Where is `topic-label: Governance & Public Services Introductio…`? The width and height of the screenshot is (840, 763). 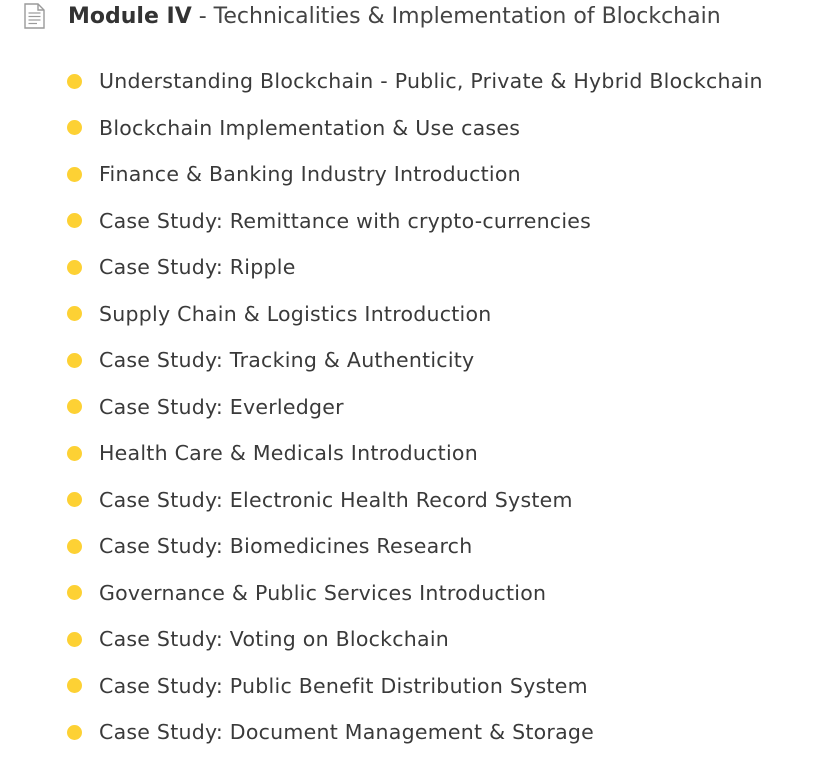
topic-label: Governance & Public Services Introductio… is located at coordinates (323, 592).